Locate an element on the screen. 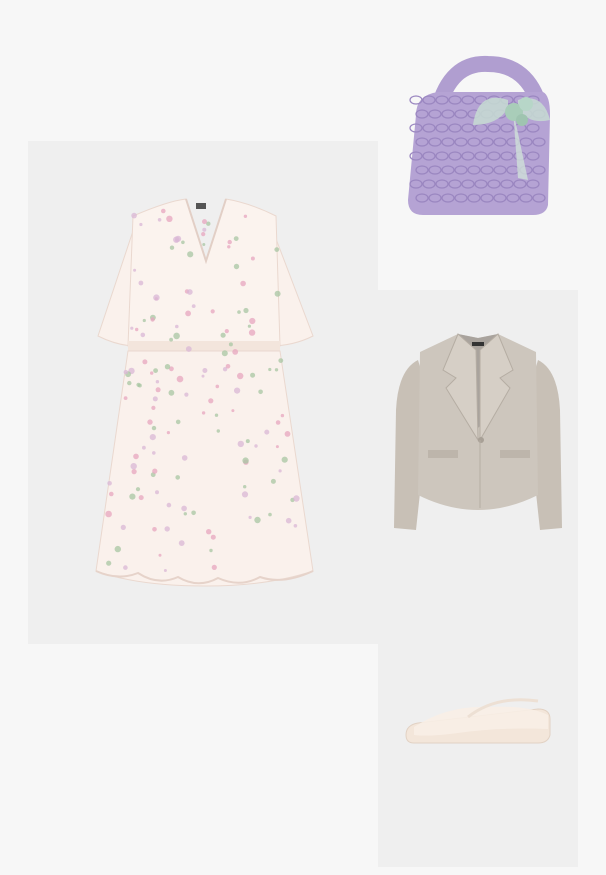 The image size is (606, 875). flats-tile is located at coordinates (478, 722).